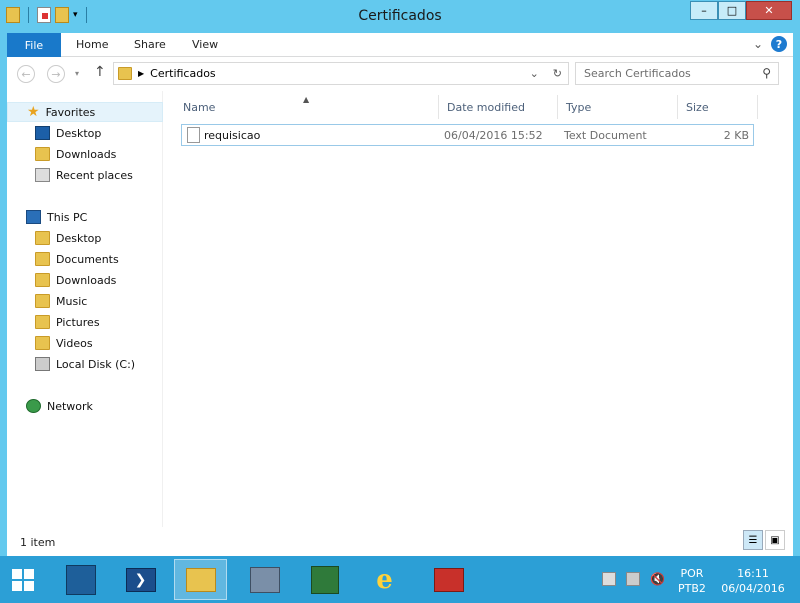 This screenshot has width=800, height=603. Describe the element at coordinates (42, 175) in the screenshot. I see `recent-places-icon` at that location.